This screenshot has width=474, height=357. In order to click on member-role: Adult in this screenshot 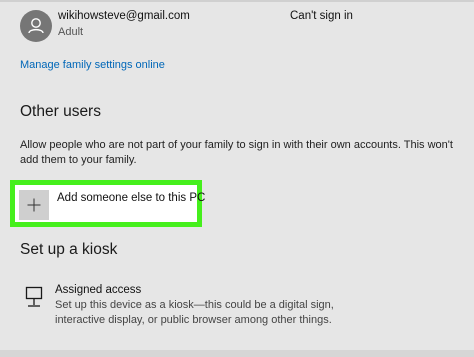, I will do `click(71, 32)`.